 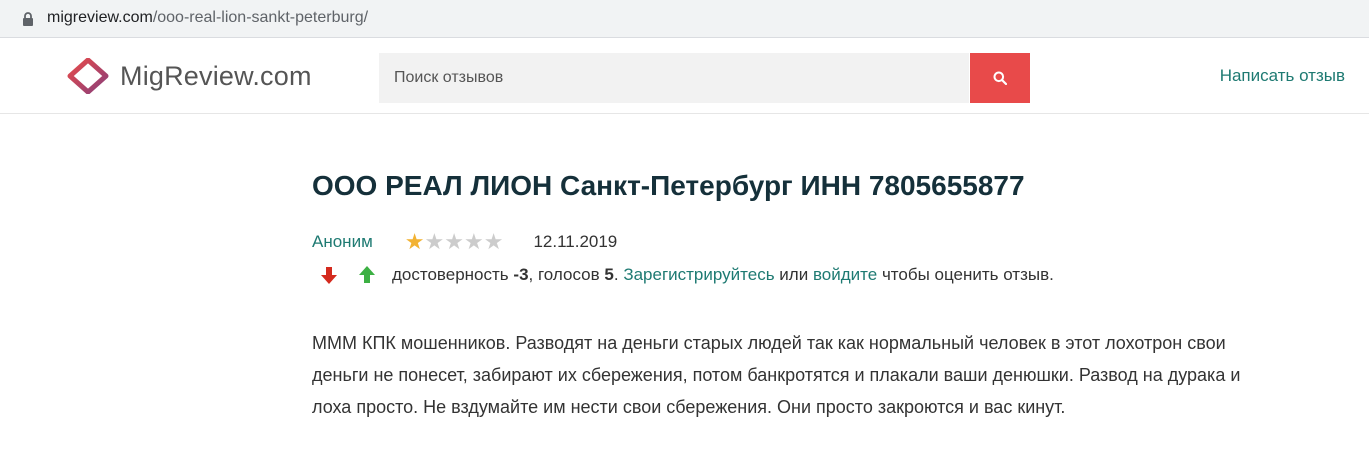 What do you see at coordinates (216, 75) in the screenshot?
I see `logo-text: MigReview.com` at bounding box center [216, 75].